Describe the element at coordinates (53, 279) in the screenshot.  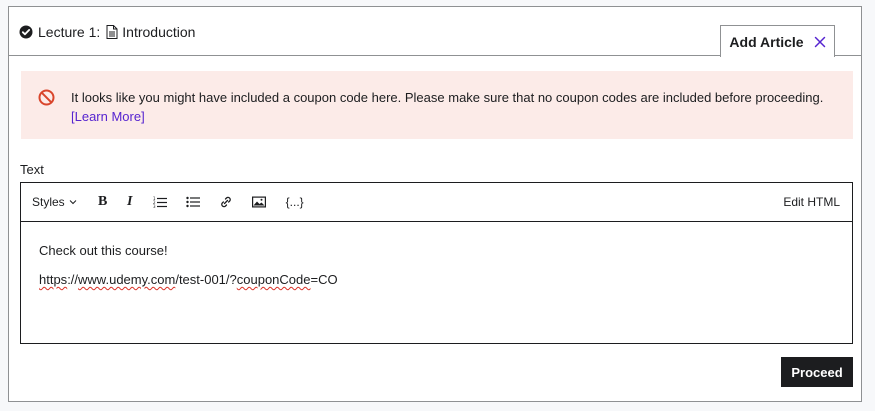
I see `url-segment-protocol: https` at that location.